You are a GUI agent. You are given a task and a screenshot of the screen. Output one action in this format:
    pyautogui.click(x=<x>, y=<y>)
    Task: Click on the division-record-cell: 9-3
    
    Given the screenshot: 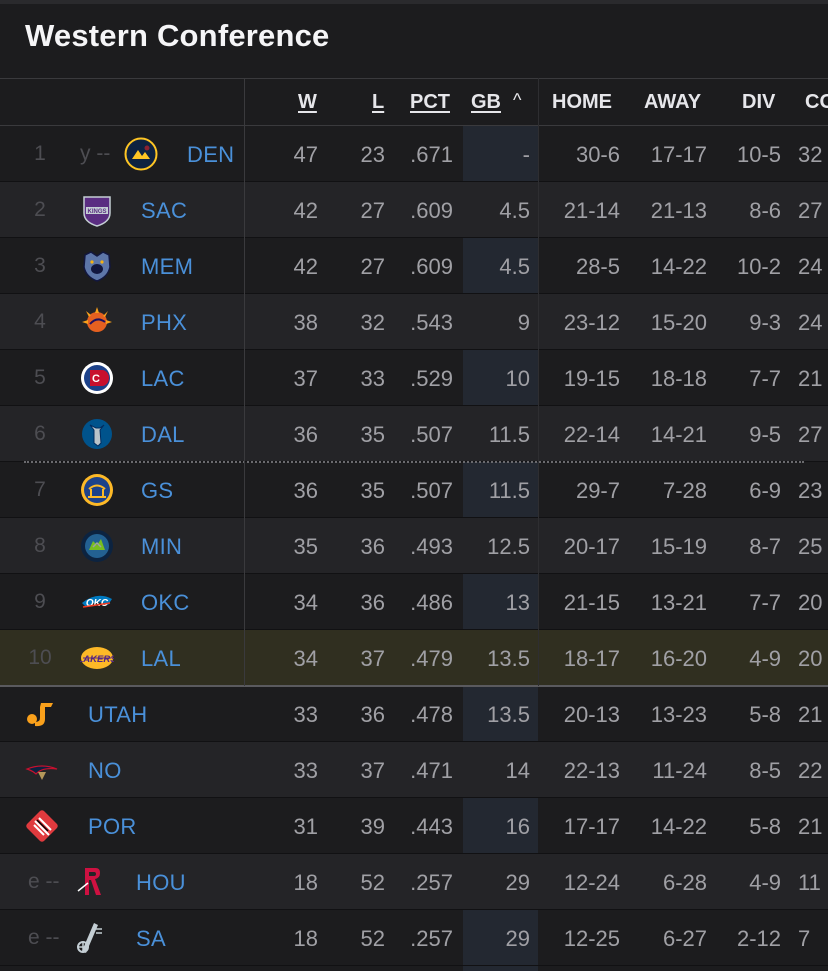 What is the action you would take?
    pyautogui.click(x=765, y=322)
    